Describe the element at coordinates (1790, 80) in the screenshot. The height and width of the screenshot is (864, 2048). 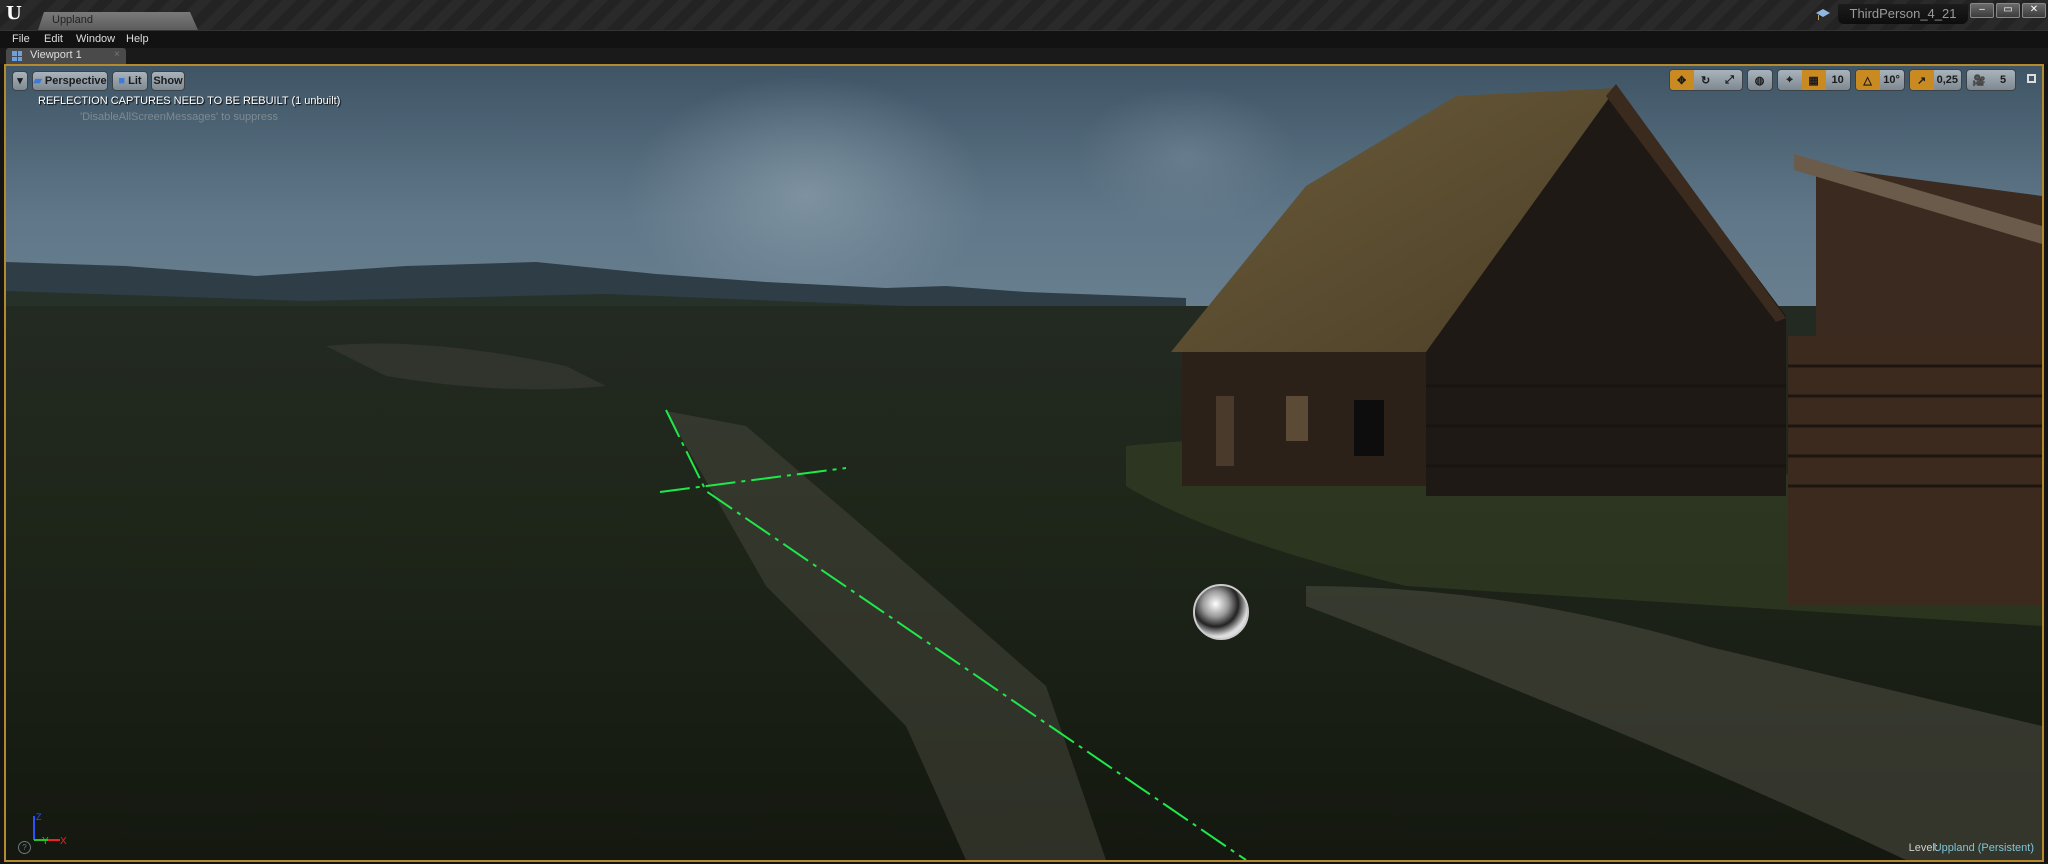
I see `surface-snapping-icon: ⌖` at that location.